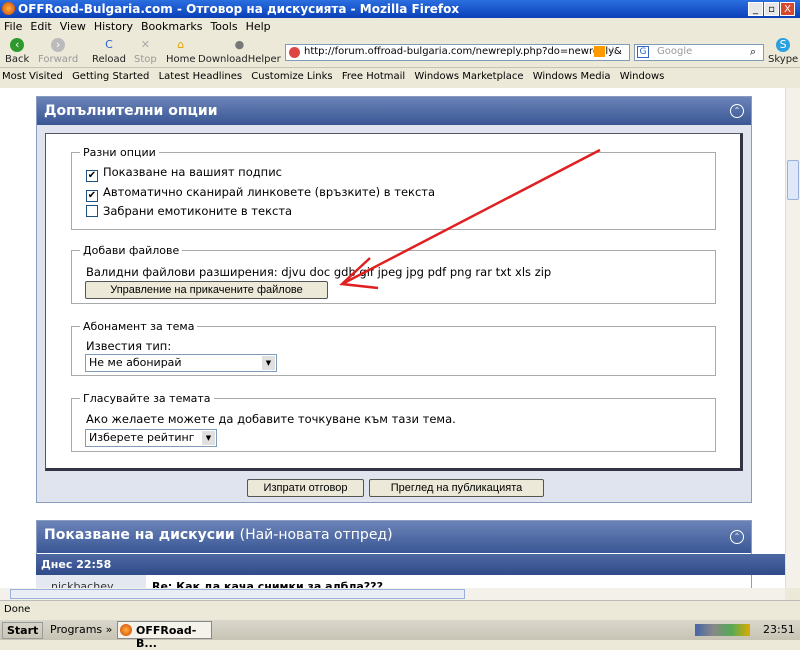  What do you see at coordinates (181, 44) in the screenshot?
I see `home-icon: ⌂` at bounding box center [181, 44].